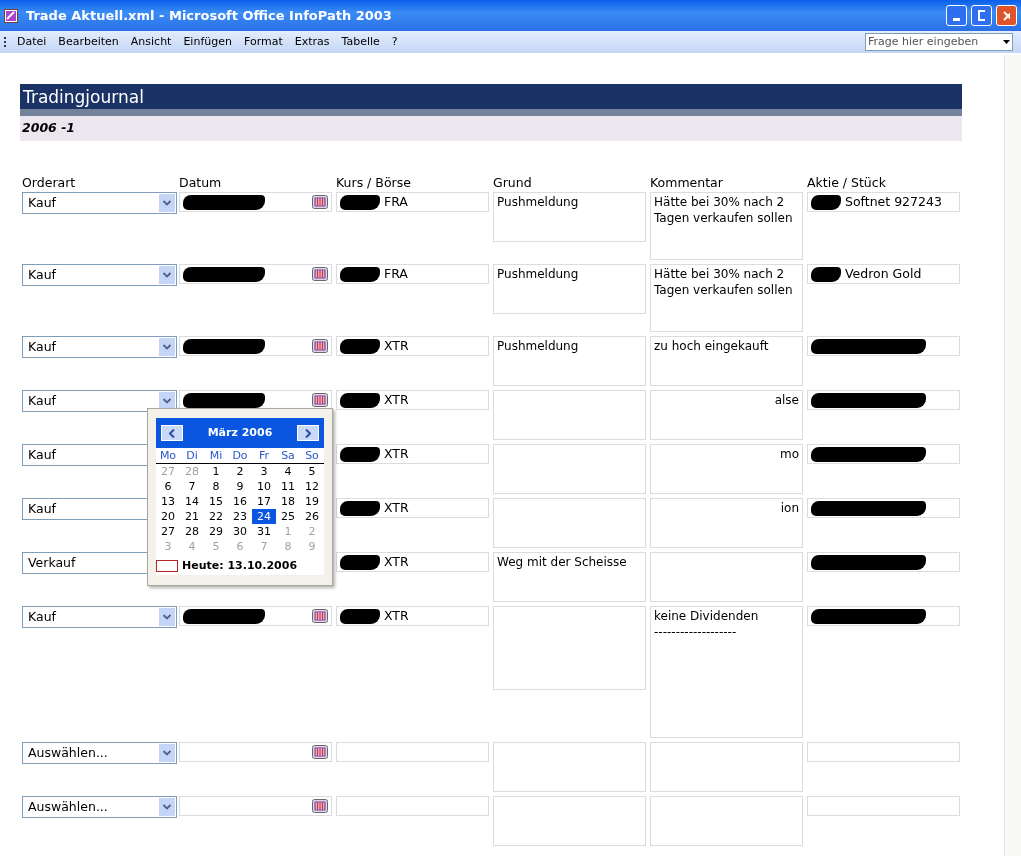  I want to click on text-field: Vedron Gold, so click(883, 274).